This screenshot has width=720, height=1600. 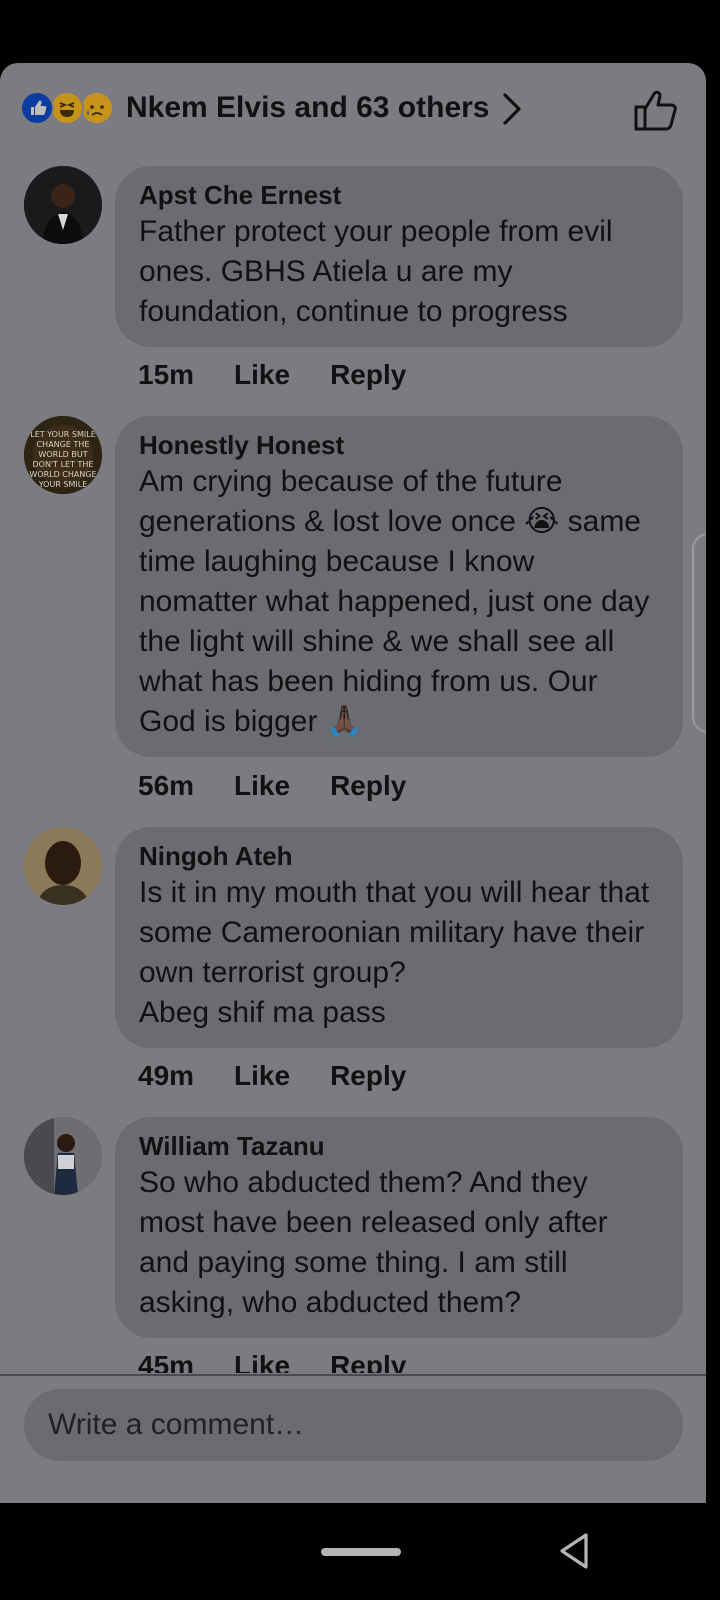 I want to click on reaction-icons, so click(x=70, y=108).